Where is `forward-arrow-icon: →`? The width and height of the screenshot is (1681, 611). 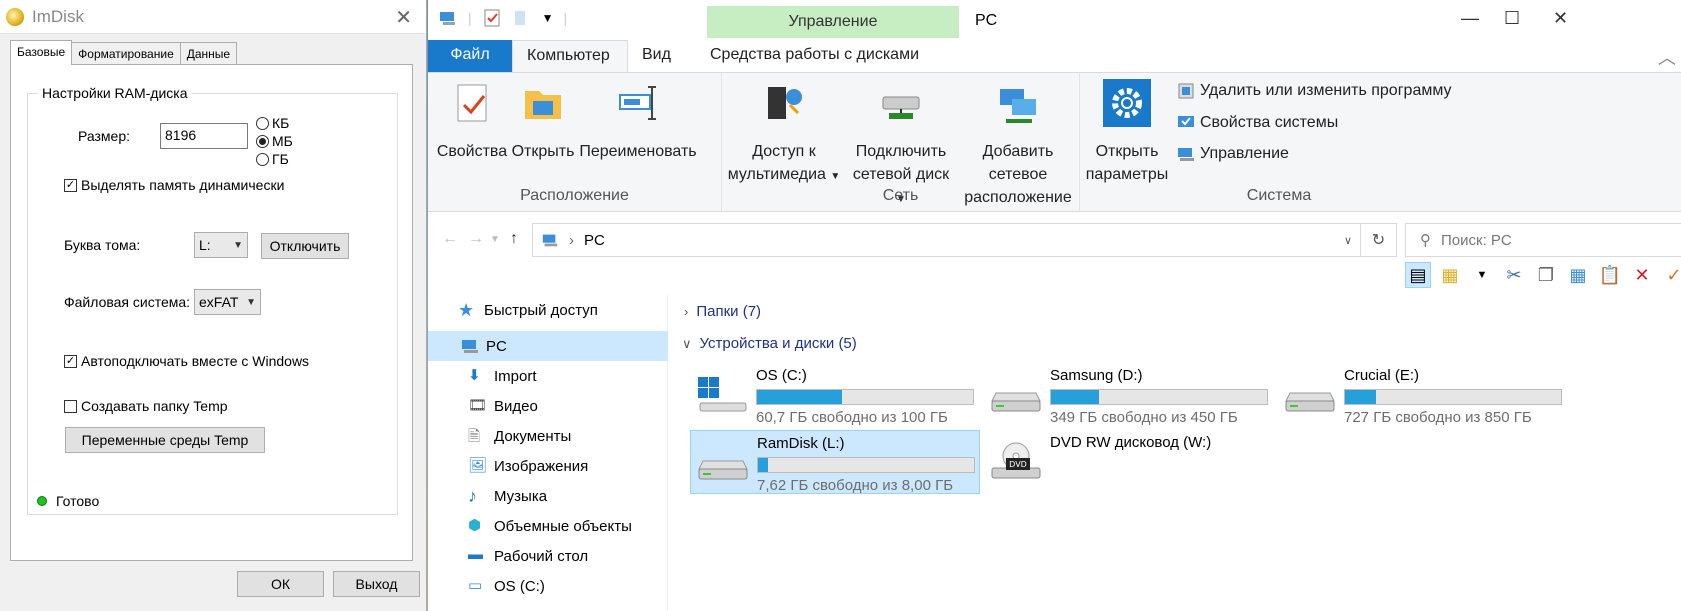
forward-arrow-icon: → is located at coordinates (476, 239).